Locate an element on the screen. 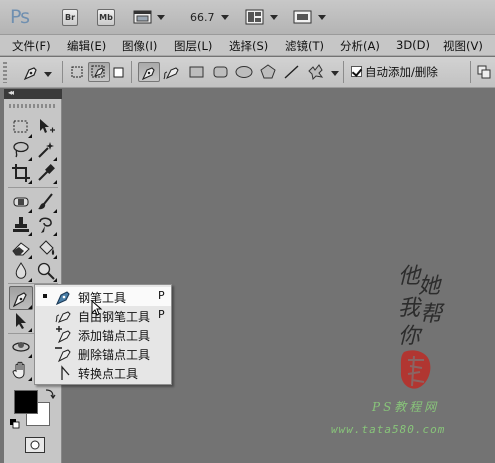 The image size is (495, 463). path-combine-button is located at coordinates (484, 72).